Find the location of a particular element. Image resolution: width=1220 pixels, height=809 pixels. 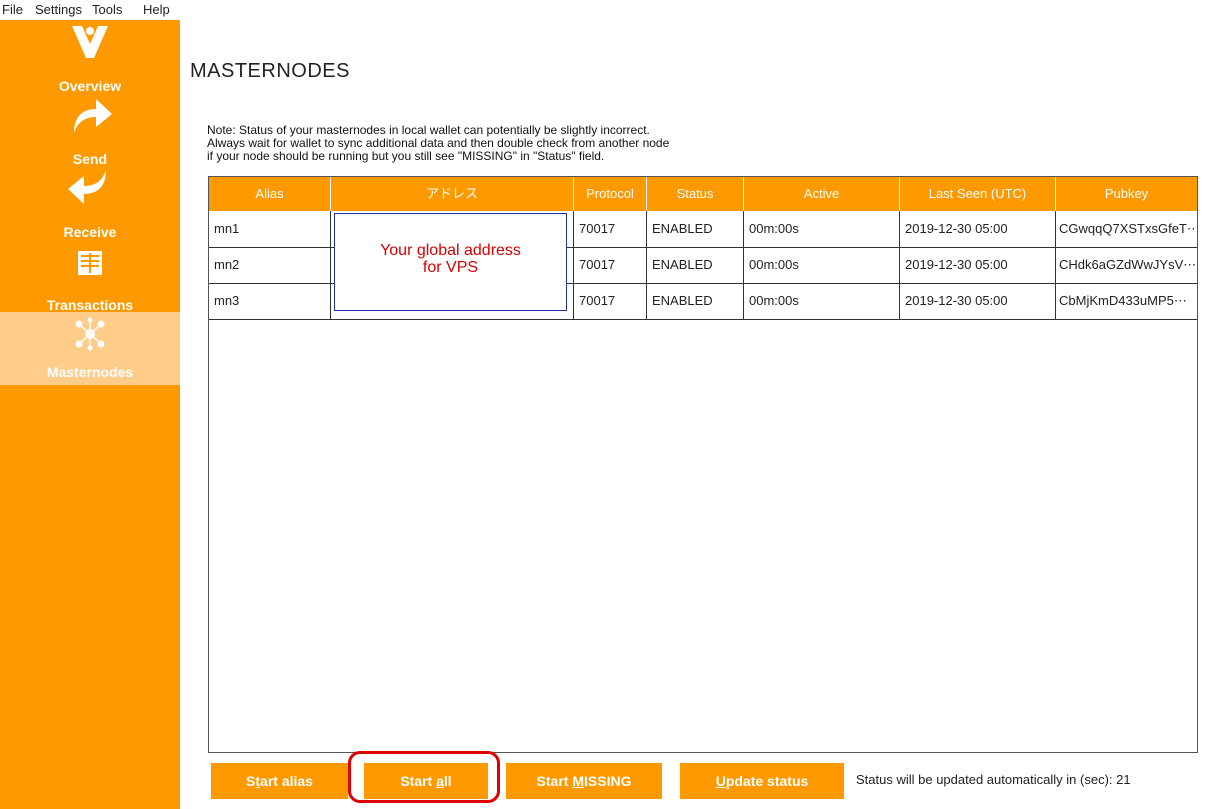

annotation-line: Your global address is located at coordinates (450, 250).